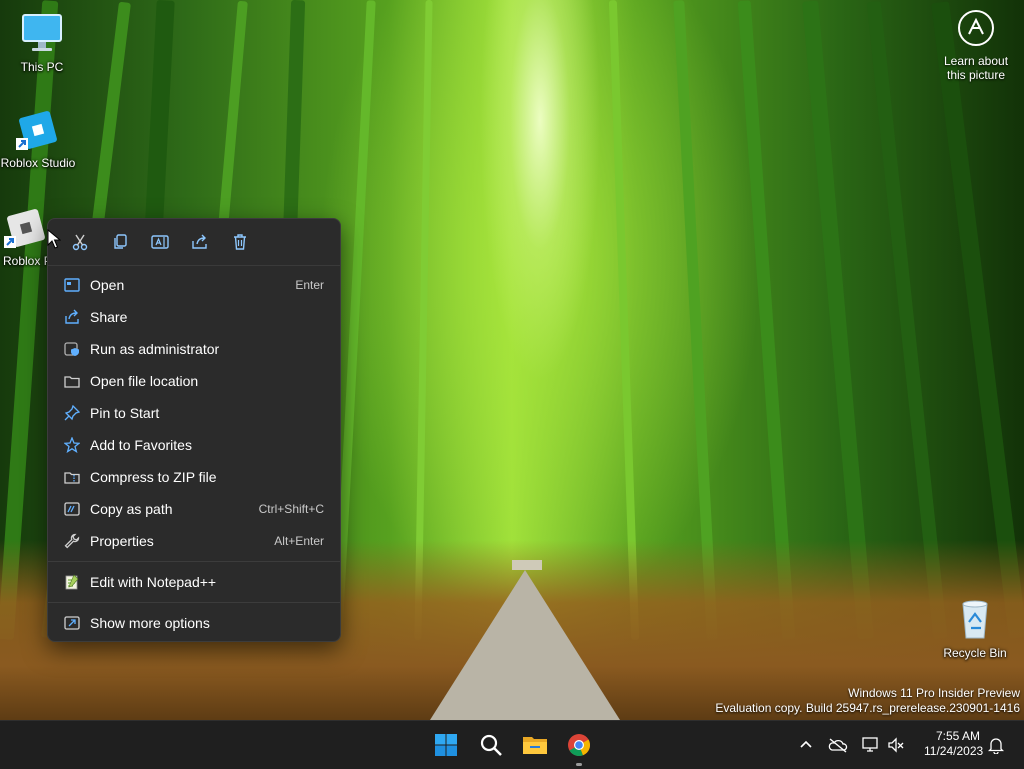 This screenshot has height=769, width=1024. What do you see at coordinates (144, 381) in the screenshot?
I see `menu-item-label: Open file location` at bounding box center [144, 381].